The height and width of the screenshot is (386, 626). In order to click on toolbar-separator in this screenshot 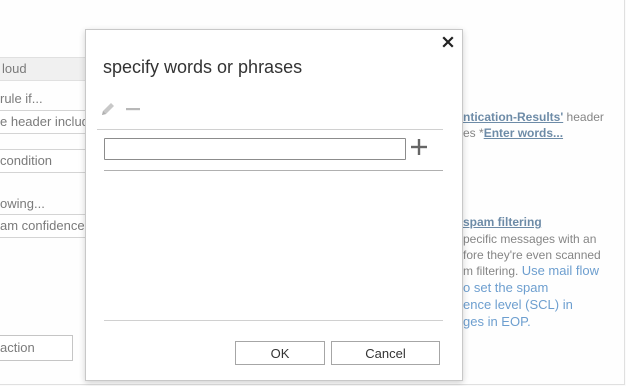, I will do `click(270, 129)`.